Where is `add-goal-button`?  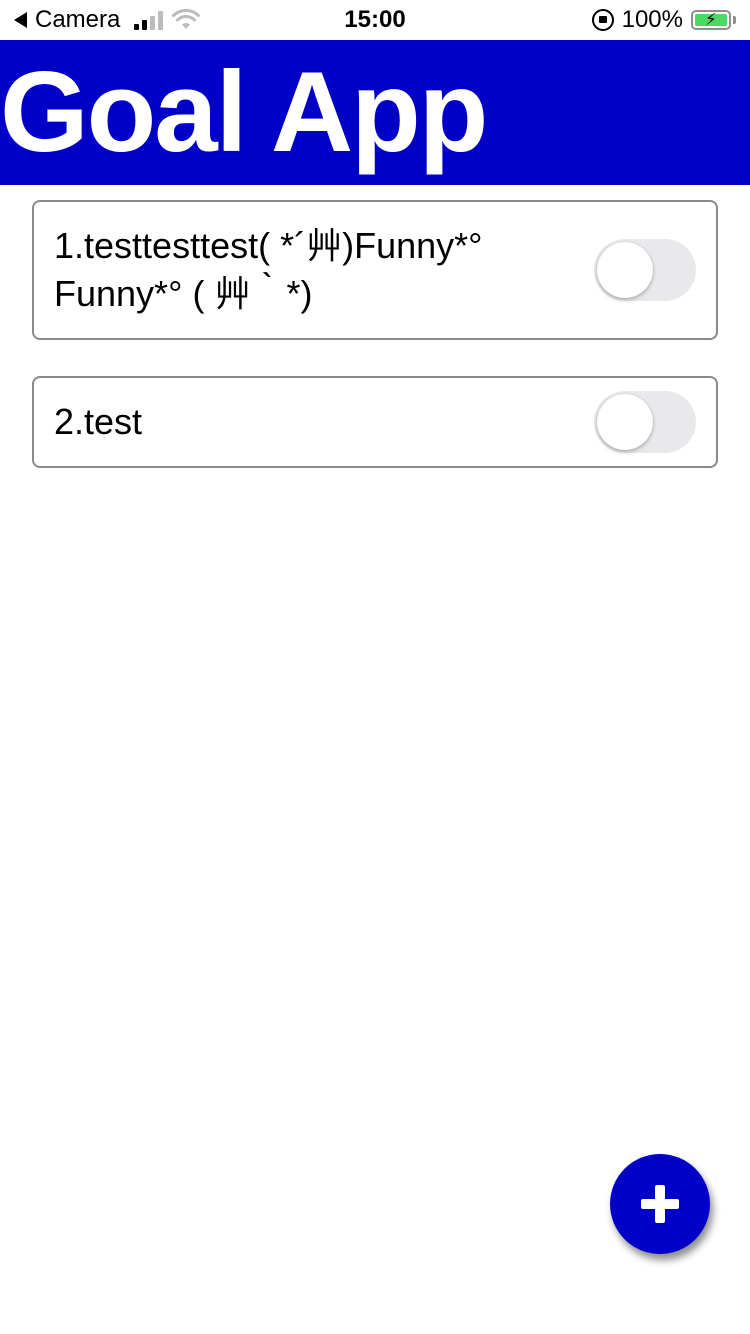 add-goal-button is located at coordinates (660, 1204).